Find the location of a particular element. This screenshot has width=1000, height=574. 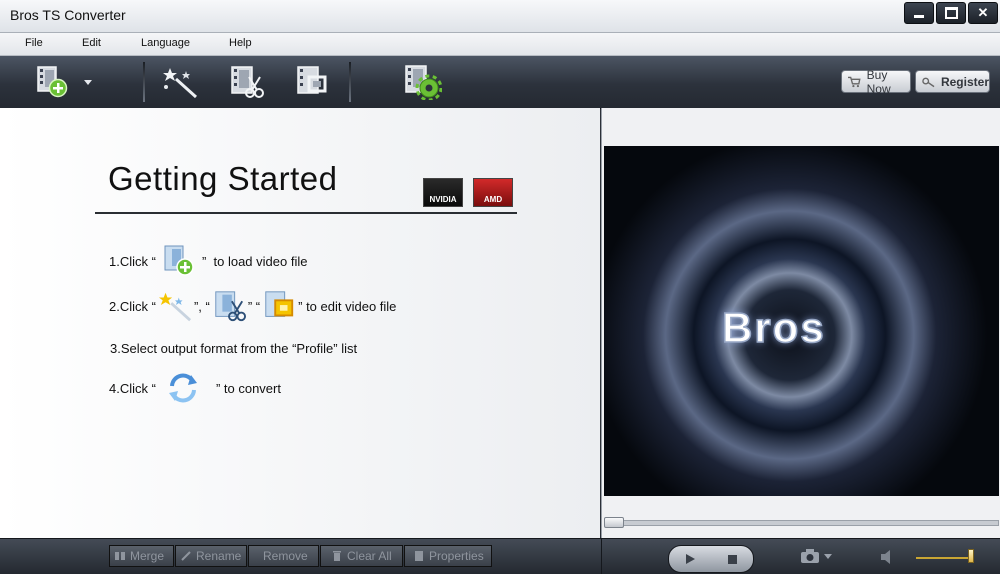

convert-icon is located at coordinates (182, 388).